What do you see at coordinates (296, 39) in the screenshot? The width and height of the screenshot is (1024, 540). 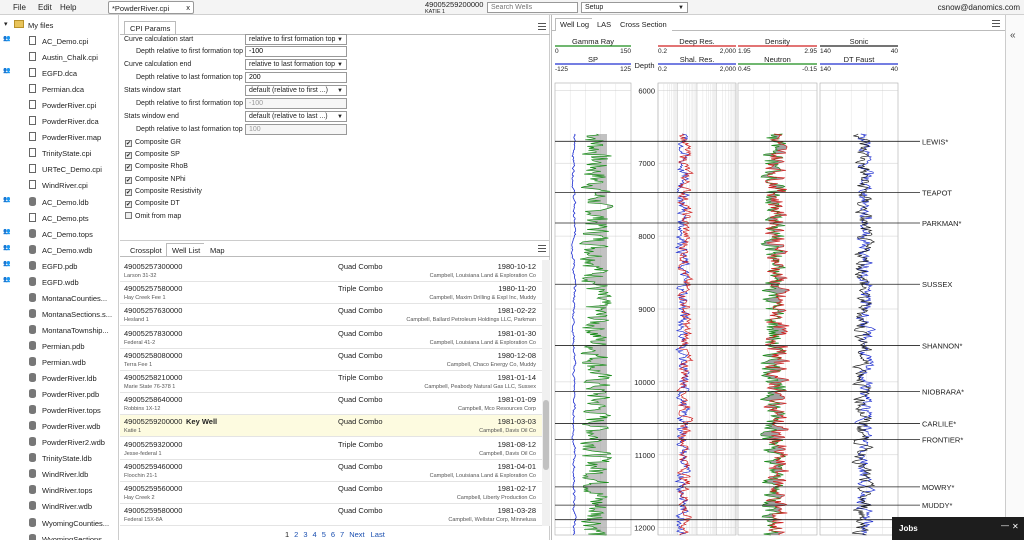 I see `curve-calc-start-select: relative to first formation top ▼` at bounding box center [296, 39].